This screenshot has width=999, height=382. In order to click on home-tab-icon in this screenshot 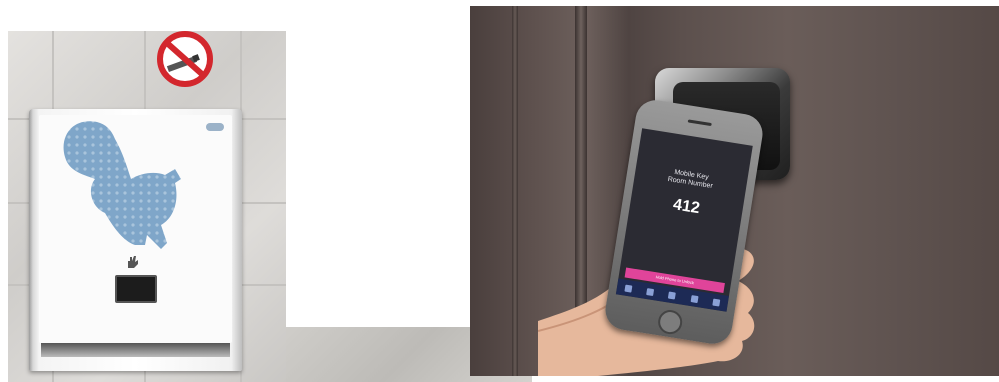, I will do `click(628, 288)`.